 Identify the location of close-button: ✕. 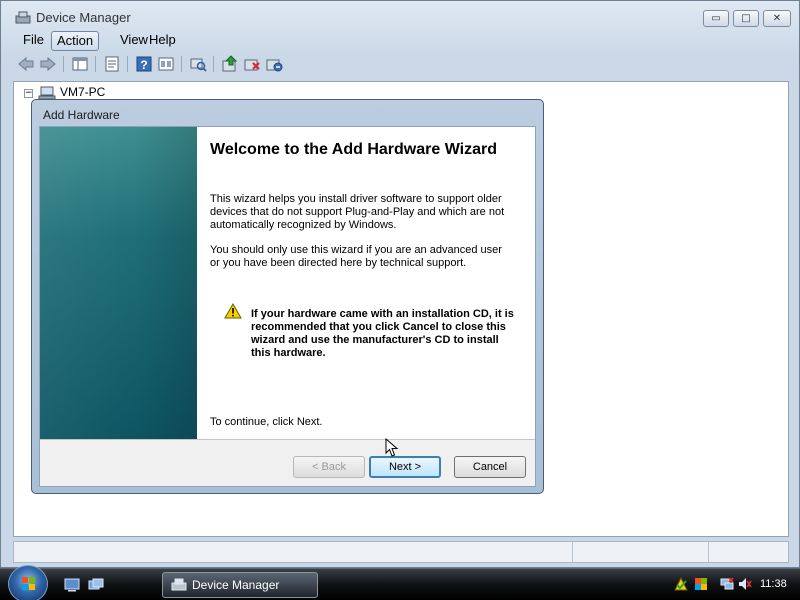
(777, 18).